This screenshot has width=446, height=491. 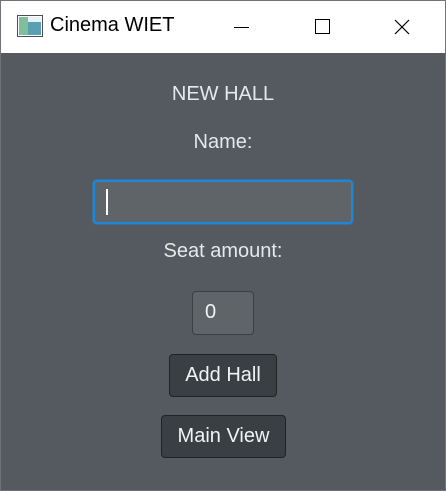 I want to click on text-caret, so click(x=107, y=202).